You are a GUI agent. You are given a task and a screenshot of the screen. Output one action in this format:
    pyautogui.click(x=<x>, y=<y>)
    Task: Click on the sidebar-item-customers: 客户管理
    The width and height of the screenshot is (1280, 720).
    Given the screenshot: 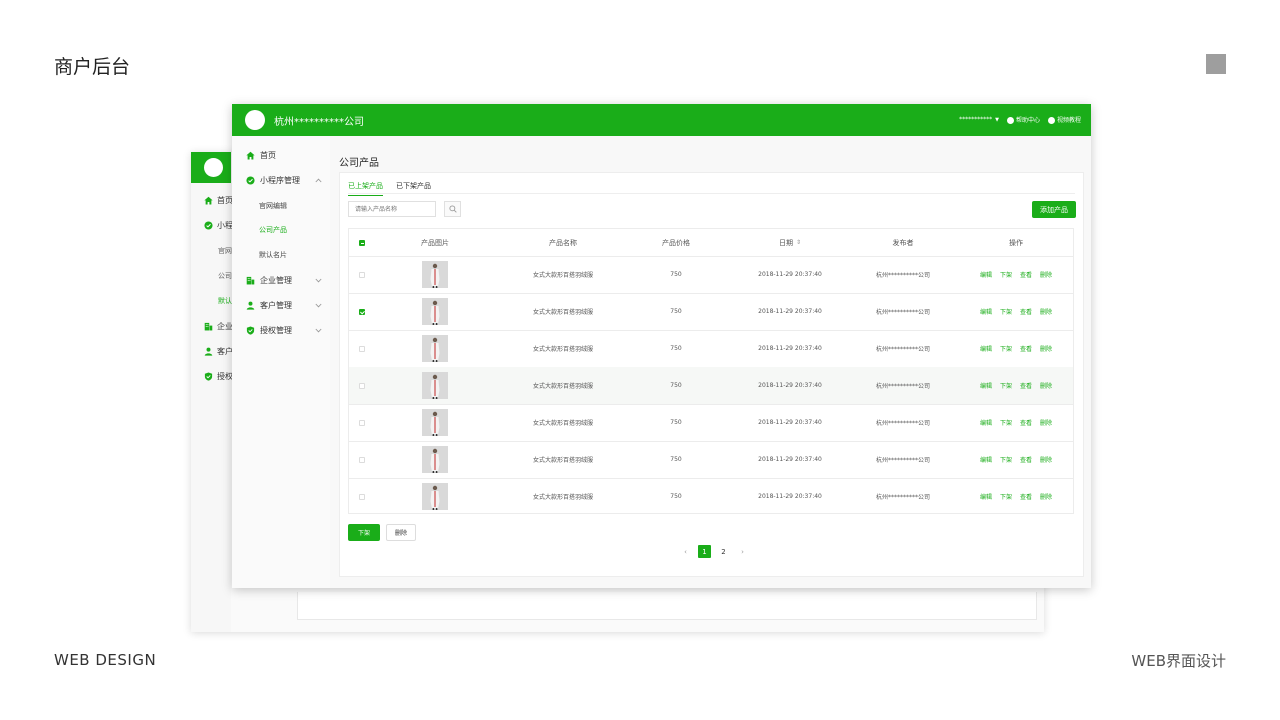 What is the action you would take?
    pyautogui.click(x=284, y=305)
    